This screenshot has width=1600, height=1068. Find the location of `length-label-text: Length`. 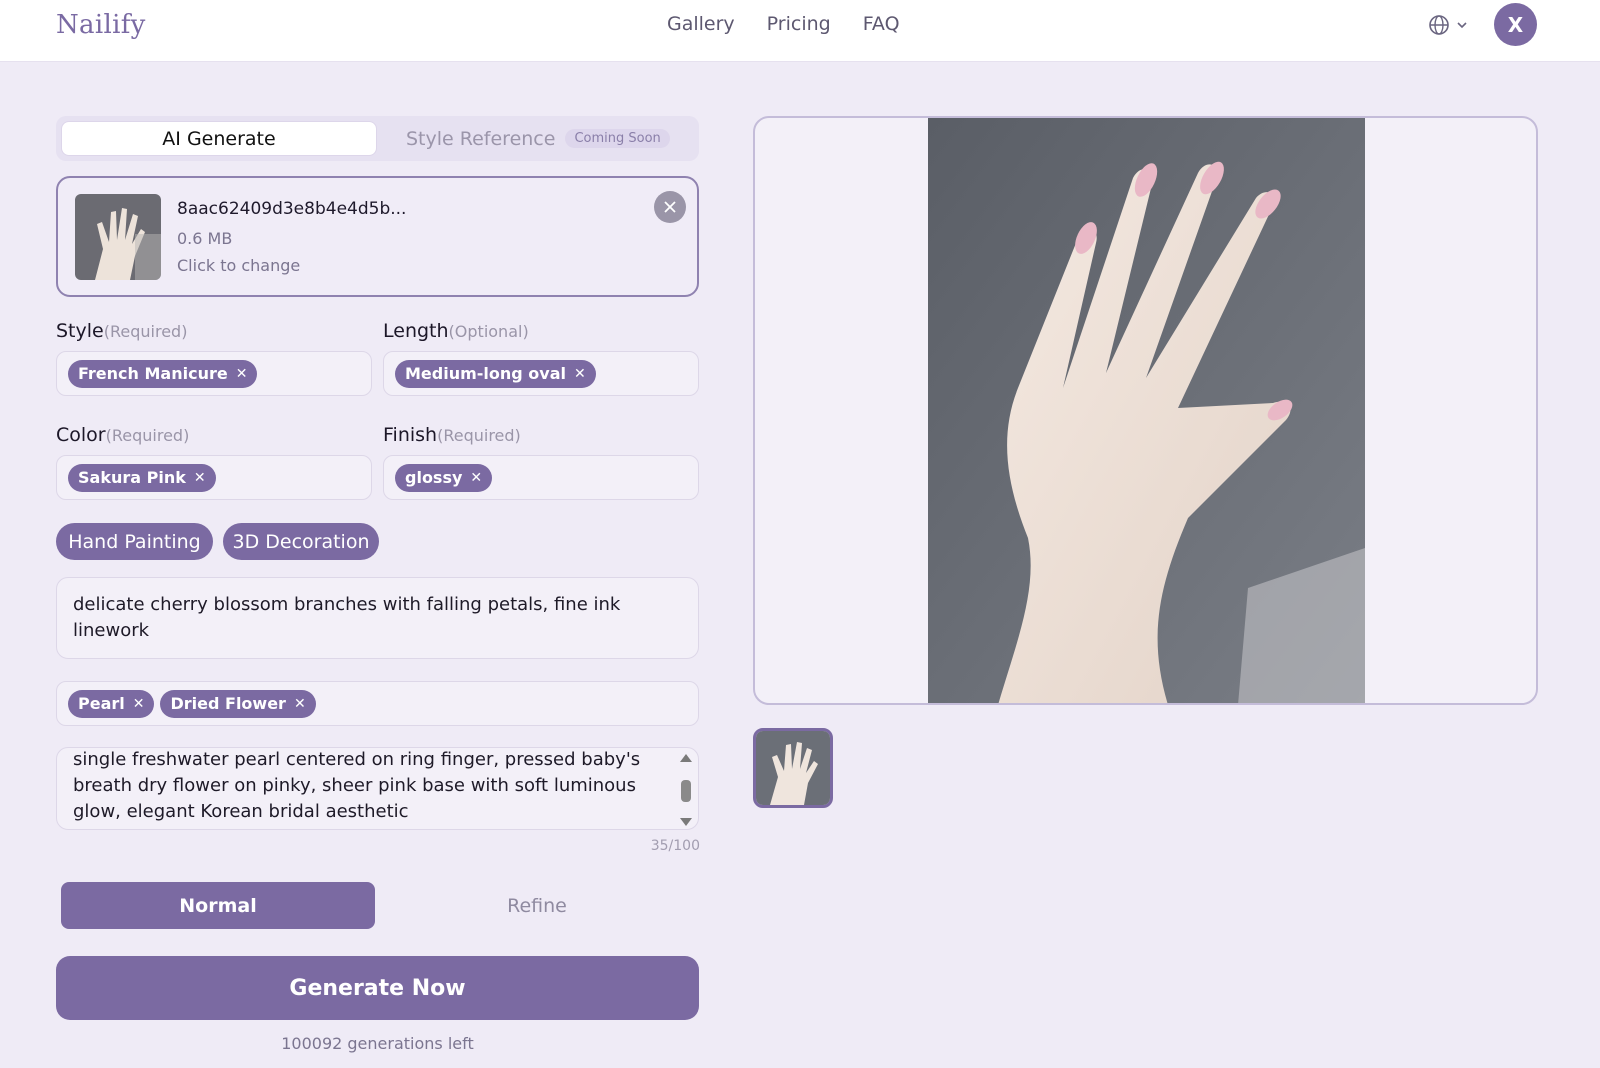

length-label-text: Length is located at coordinates (416, 331).